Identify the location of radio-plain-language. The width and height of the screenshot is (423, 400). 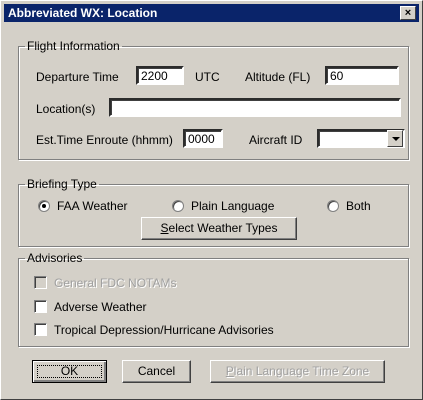
(178, 206).